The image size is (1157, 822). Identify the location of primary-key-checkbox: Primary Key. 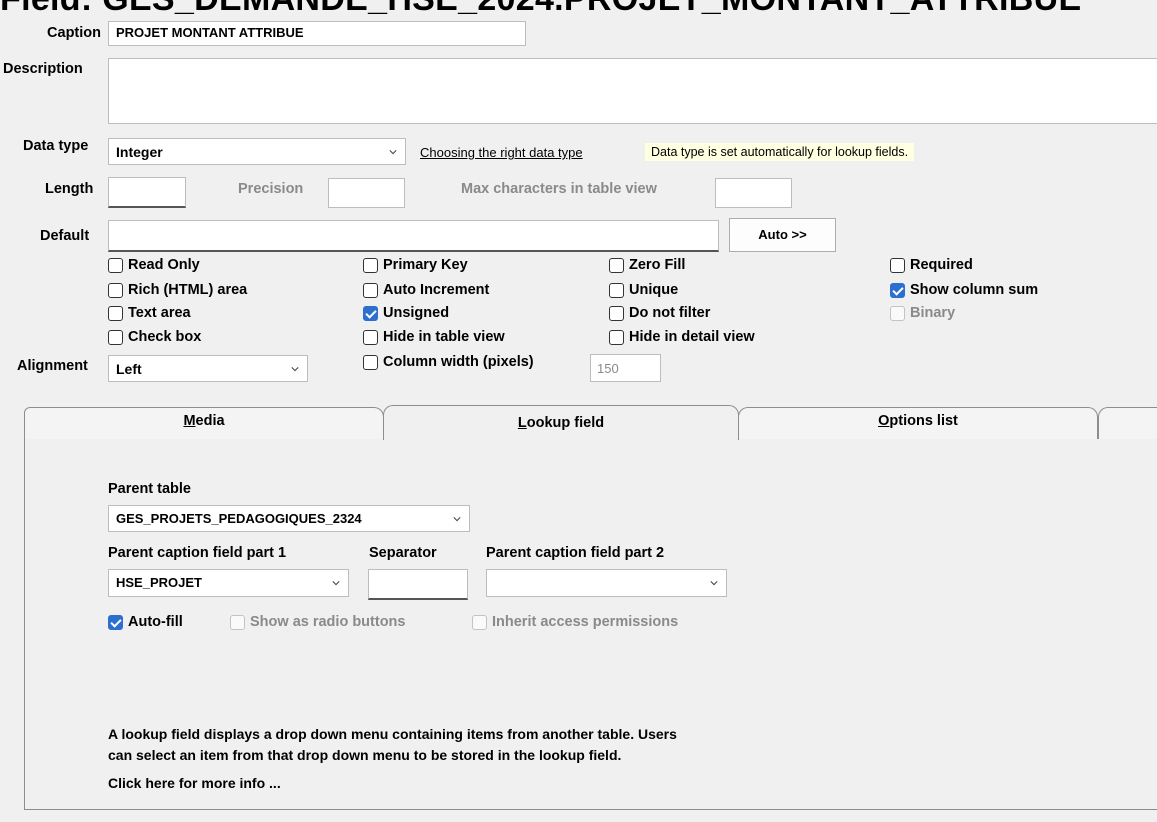
(415, 265).